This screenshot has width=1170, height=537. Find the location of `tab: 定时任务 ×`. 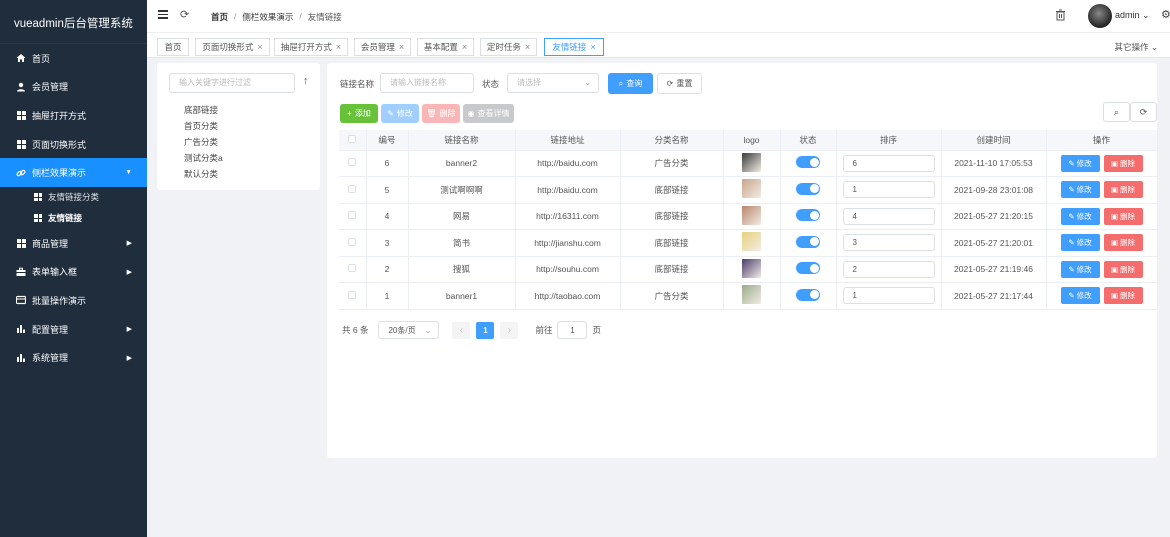

tab: 定时任务 × is located at coordinates (508, 47).